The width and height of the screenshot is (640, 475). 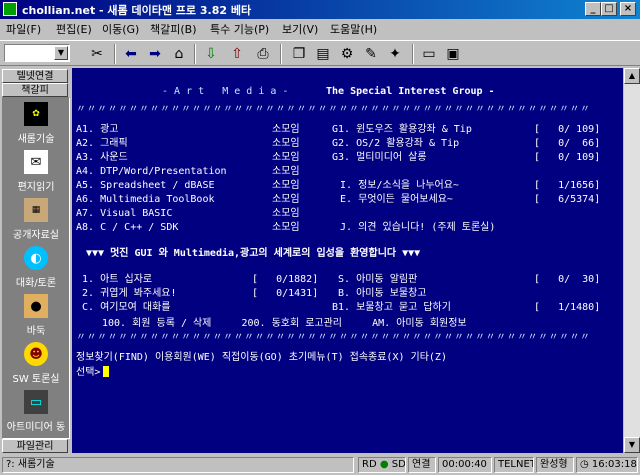 I want to click on menu-special: 특수 기능(P), so click(x=239, y=29).